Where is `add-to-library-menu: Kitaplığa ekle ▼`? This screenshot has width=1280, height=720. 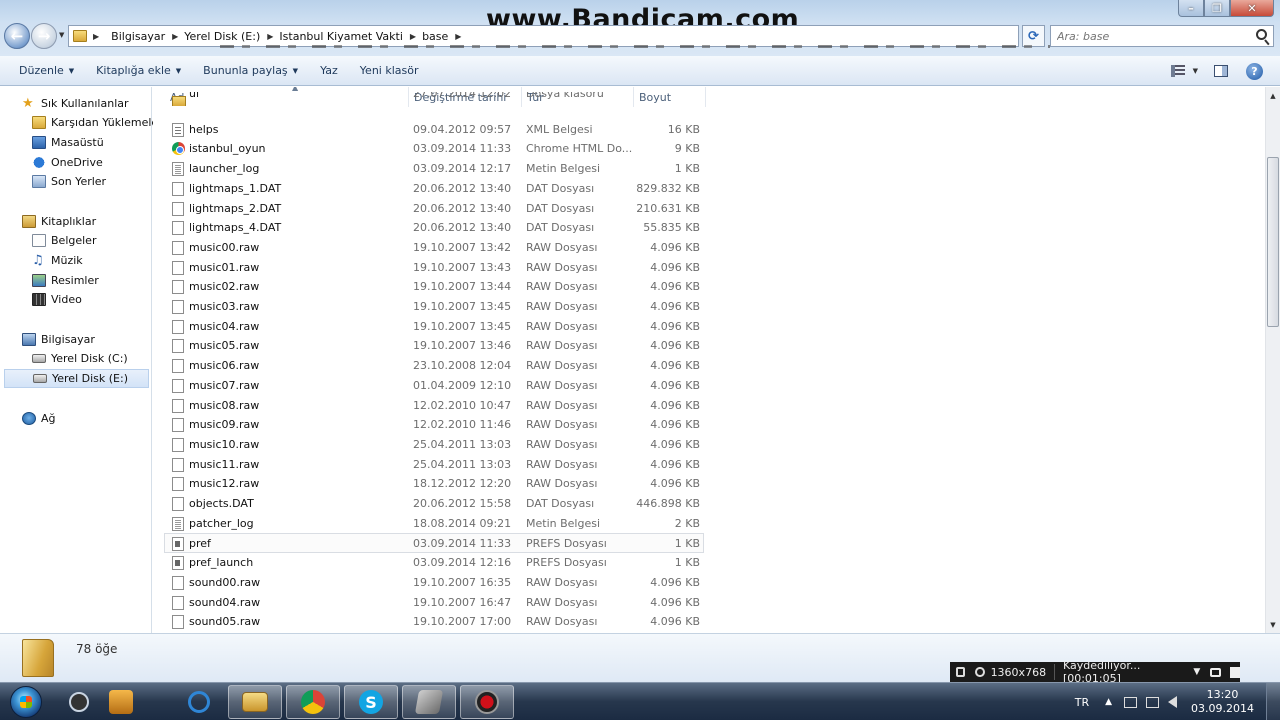 add-to-library-menu: Kitaplığa ekle ▼ is located at coordinates (138, 70).